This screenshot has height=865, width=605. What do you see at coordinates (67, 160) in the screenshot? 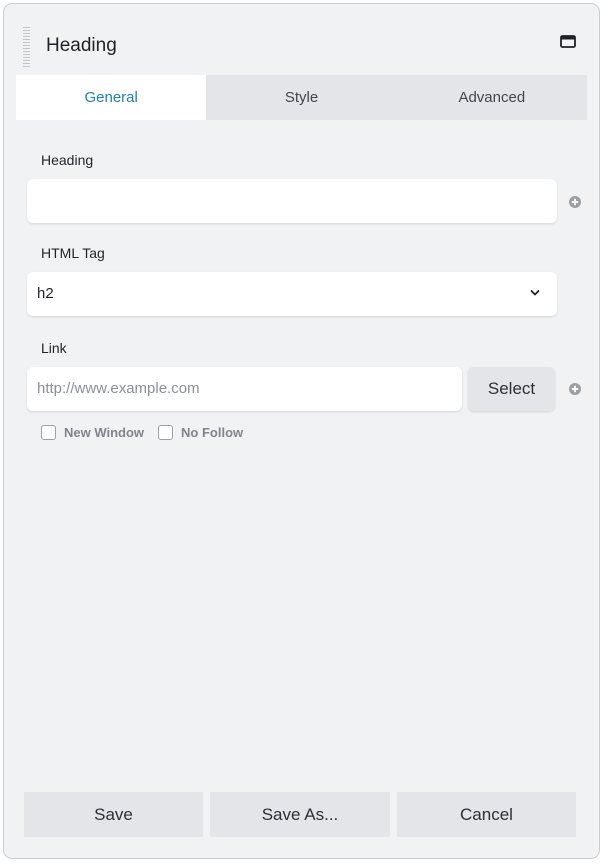
I see `heading-field-label: Heading` at bounding box center [67, 160].